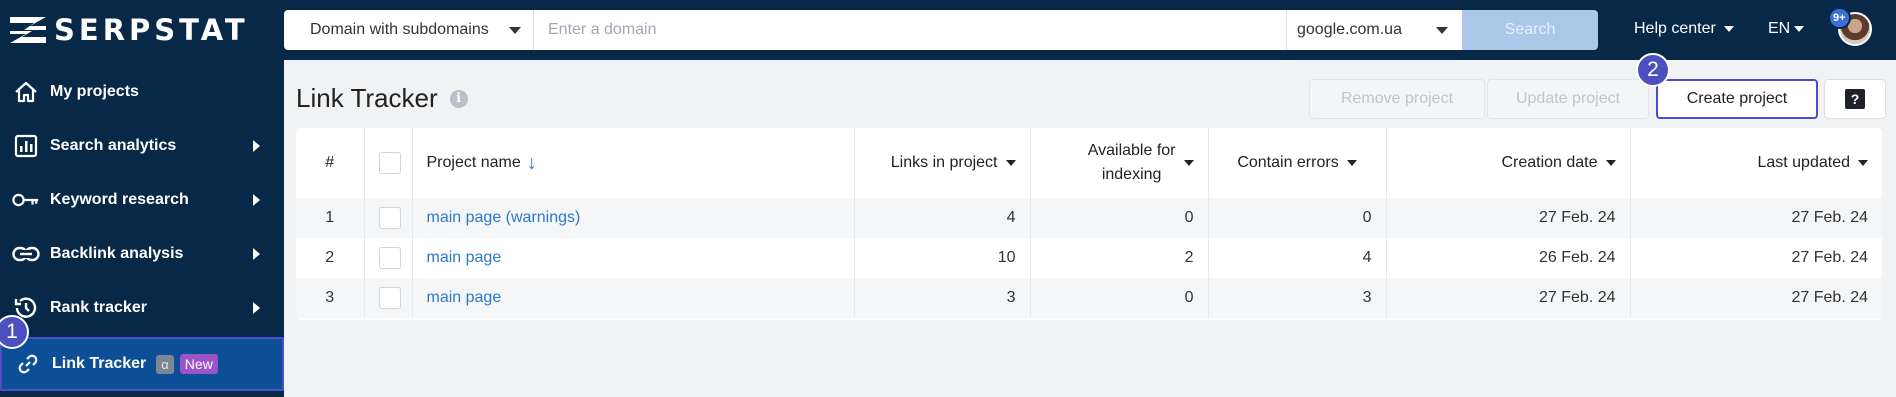  What do you see at coordinates (1297, 298) in the screenshot?
I see `errors-cell: 3` at bounding box center [1297, 298].